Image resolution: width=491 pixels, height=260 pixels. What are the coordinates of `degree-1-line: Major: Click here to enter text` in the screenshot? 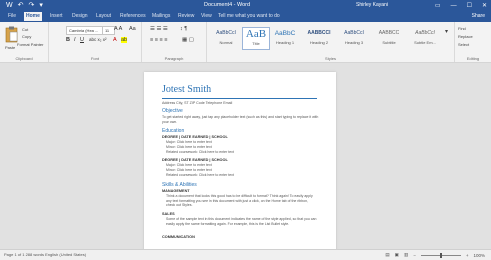 It's located at (245, 142).